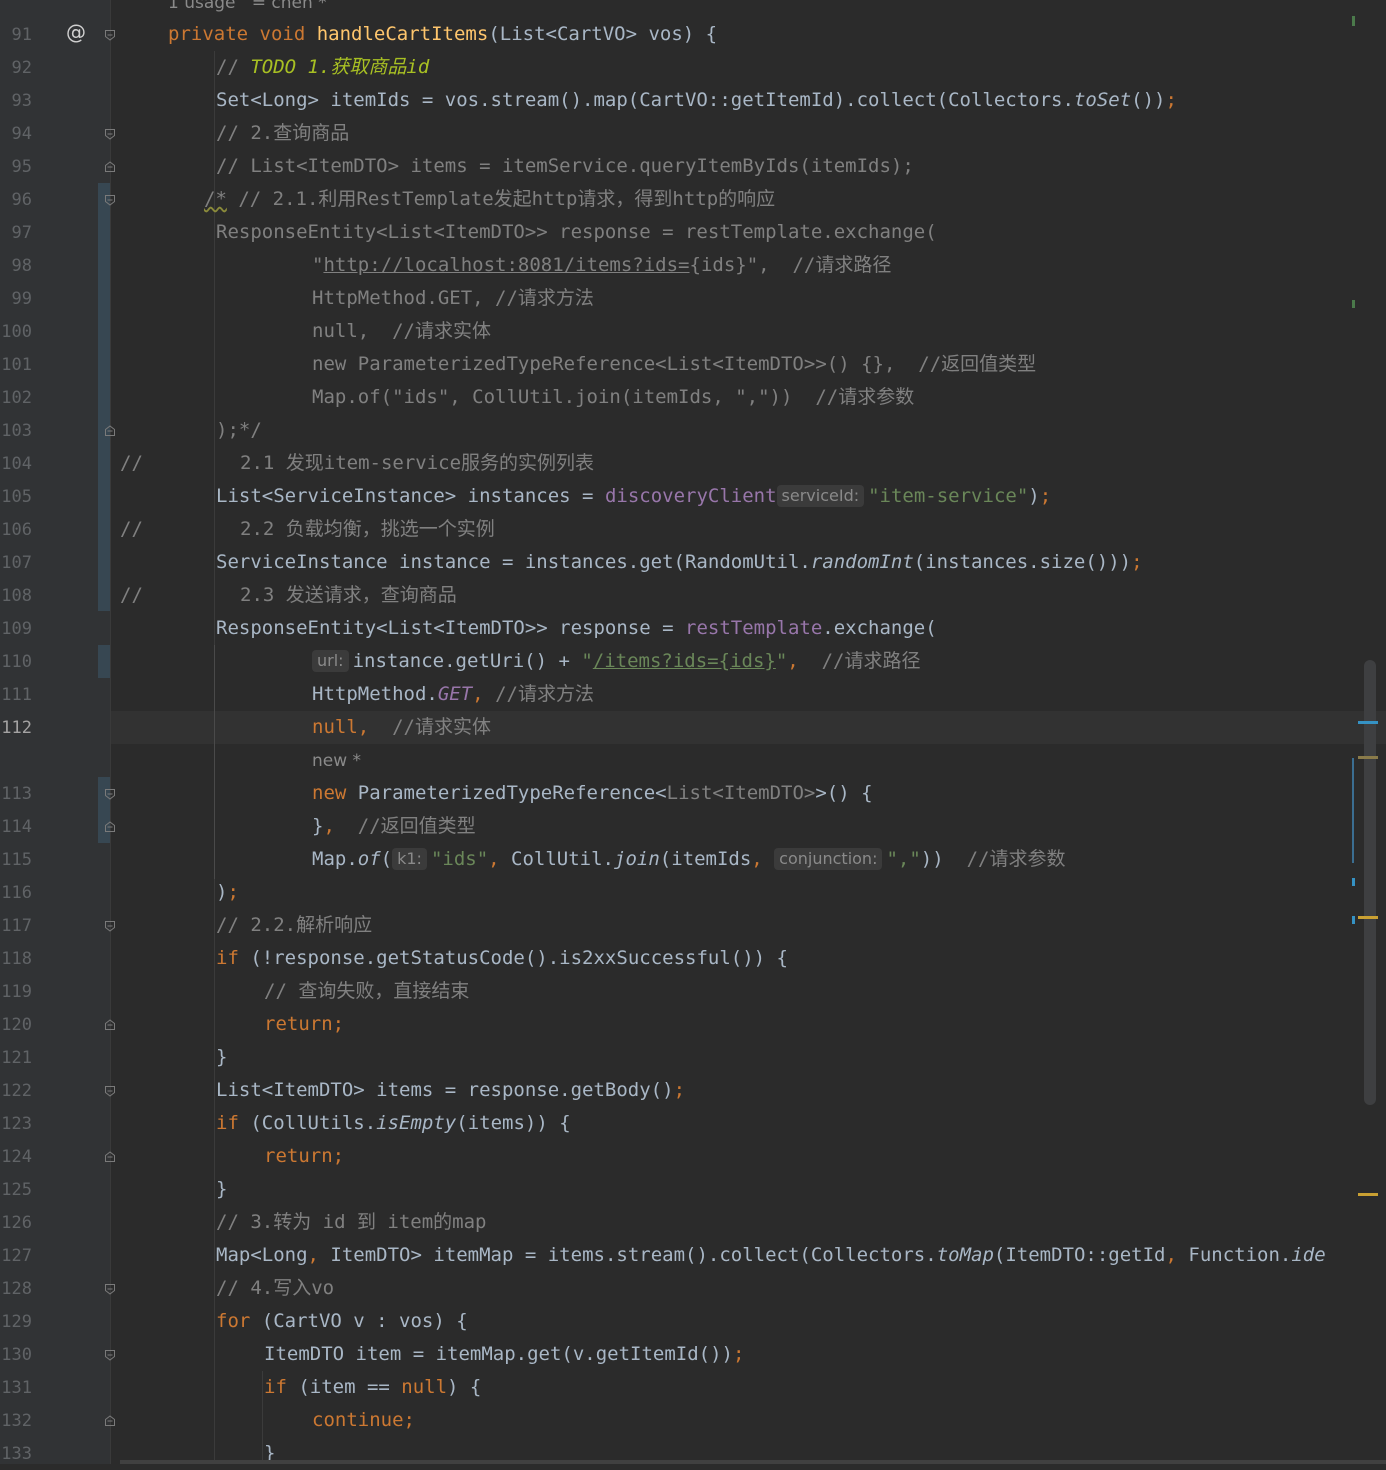  Describe the element at coordinates (16, 1091) in the screenshot. I see `line-number: 122` at that location.